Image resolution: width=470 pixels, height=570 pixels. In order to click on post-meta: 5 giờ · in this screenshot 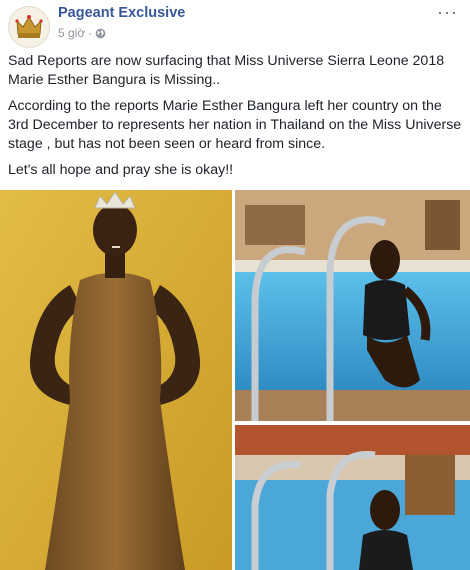, I will do `click(82, 33)`.